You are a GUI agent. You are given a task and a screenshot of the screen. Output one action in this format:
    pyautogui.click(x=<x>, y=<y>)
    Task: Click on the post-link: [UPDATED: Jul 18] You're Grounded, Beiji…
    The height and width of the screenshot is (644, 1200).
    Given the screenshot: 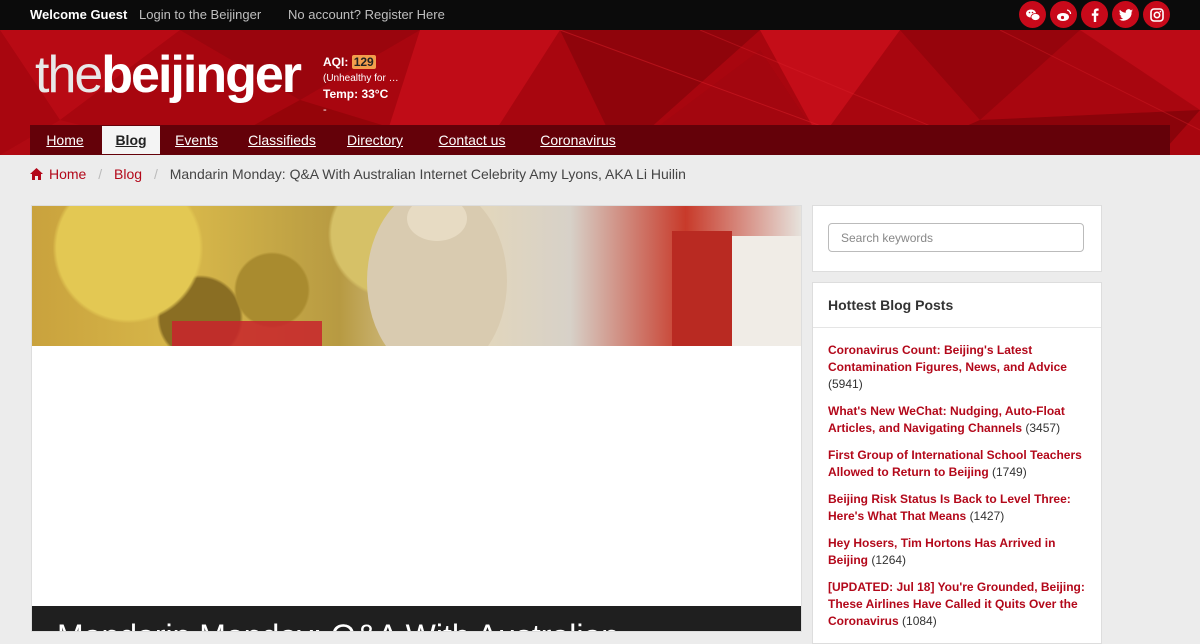 What is the action you would take?
    pyautogui.click(x=956, y=604)
    